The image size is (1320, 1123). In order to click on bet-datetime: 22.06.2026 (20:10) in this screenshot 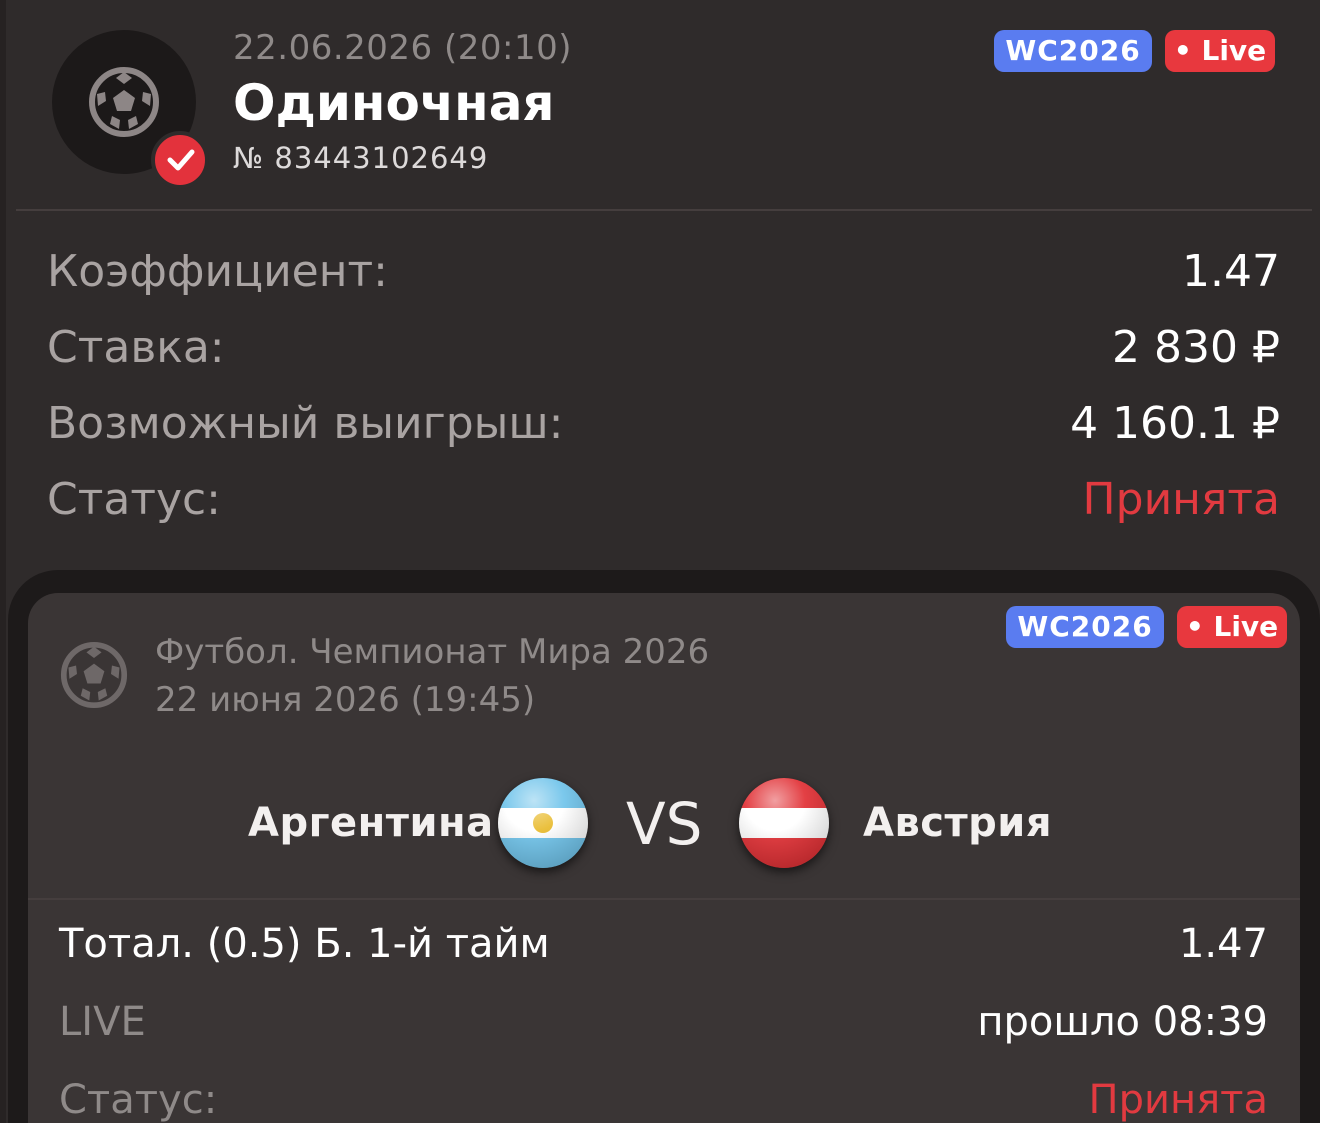, I will do `click(402, 48)`.